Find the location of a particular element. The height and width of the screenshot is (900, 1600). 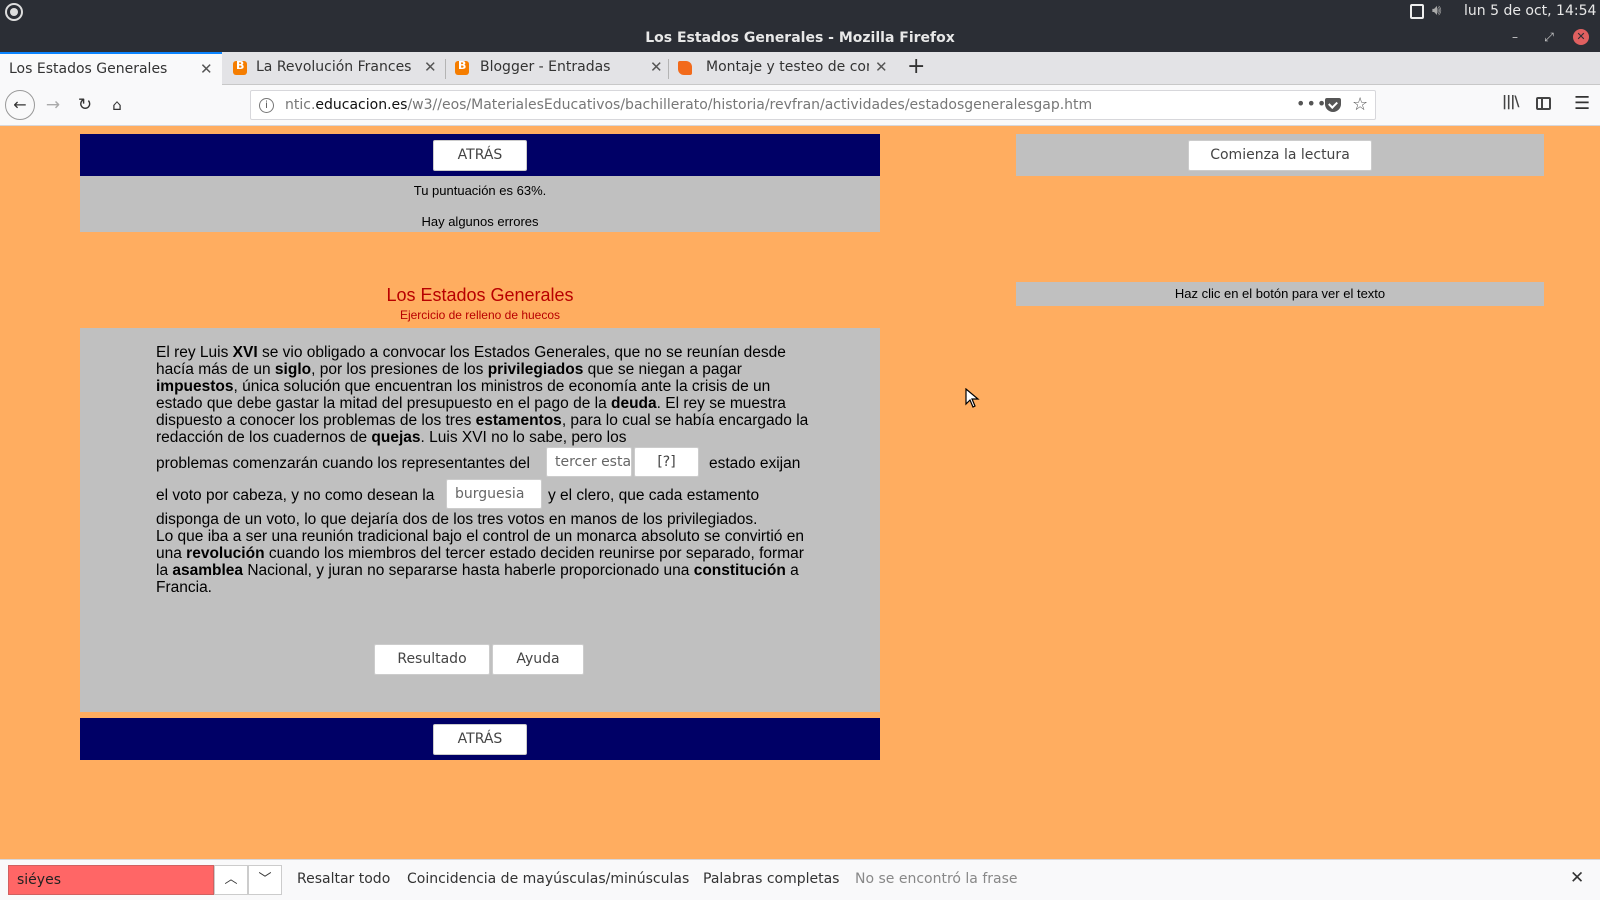

library-icon: |||\ is located at coordinates (1510, 102).